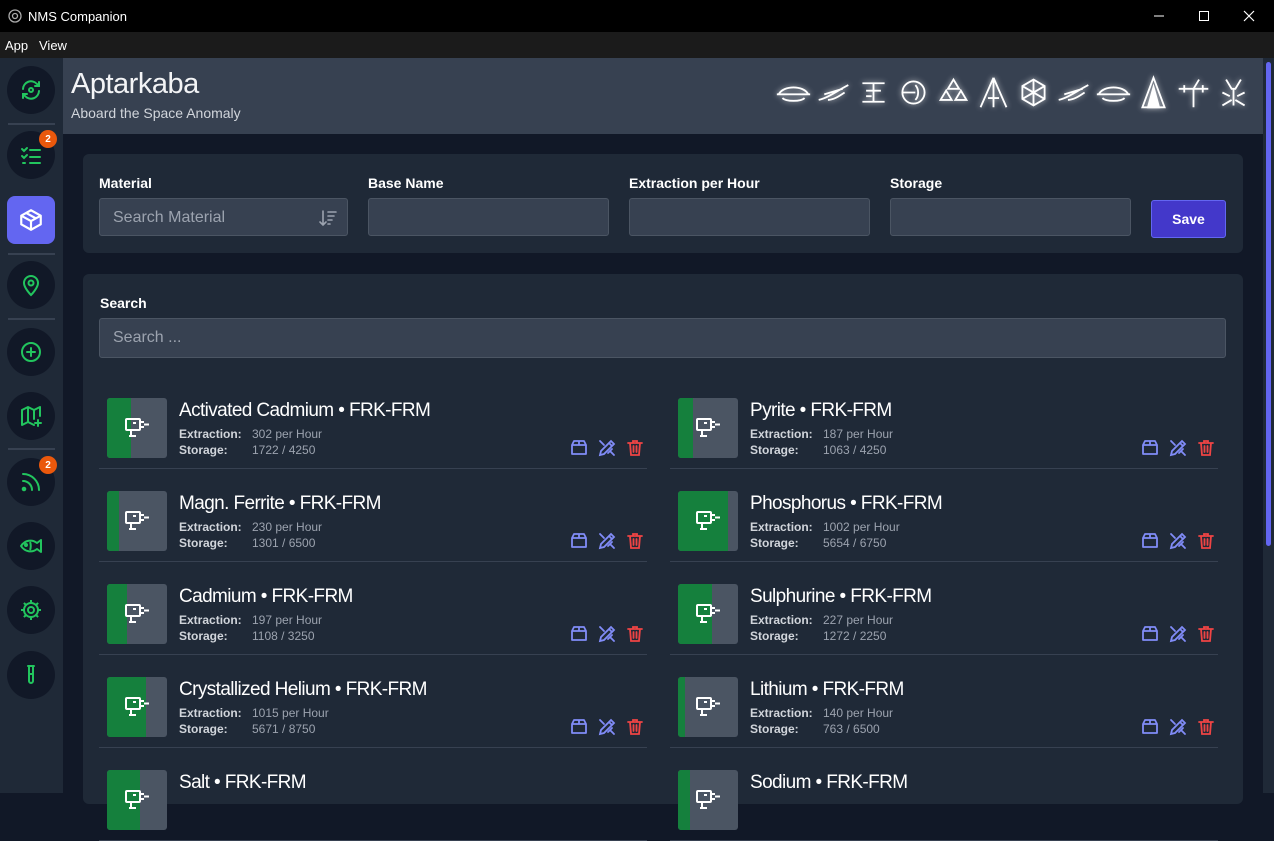 This screenshot has height=841, width=1274. Describe the element at coordinates (1159, 16) in the screenshot. I see `minimize-button` at that location.